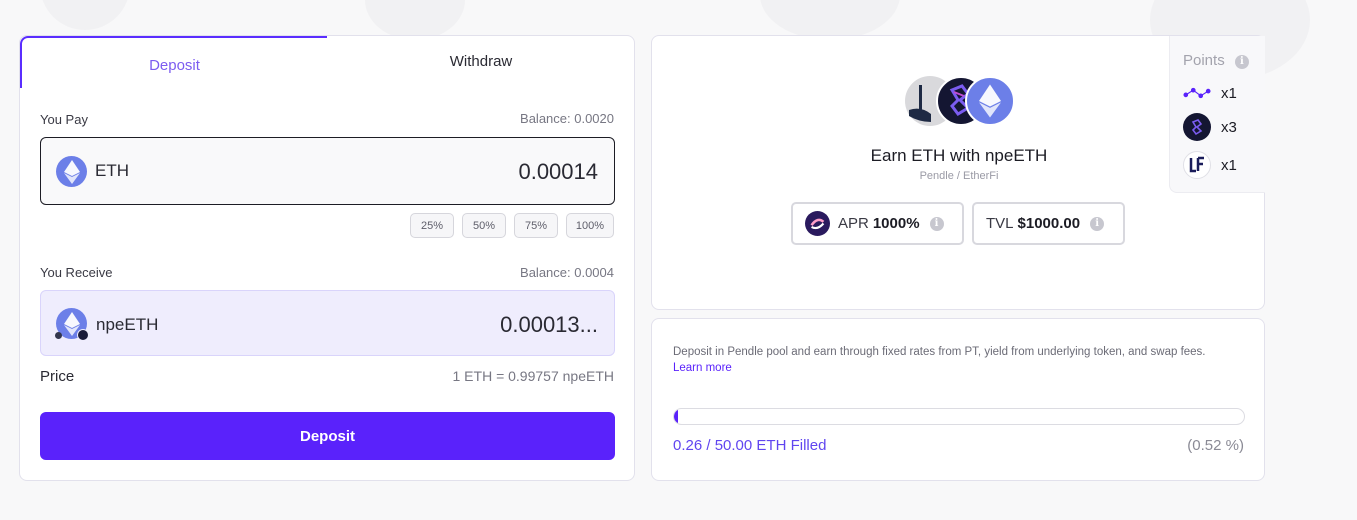  Describe the element at coordinates (1197, 165) in the screenshot. I see `lf-logo-icon` at that location.